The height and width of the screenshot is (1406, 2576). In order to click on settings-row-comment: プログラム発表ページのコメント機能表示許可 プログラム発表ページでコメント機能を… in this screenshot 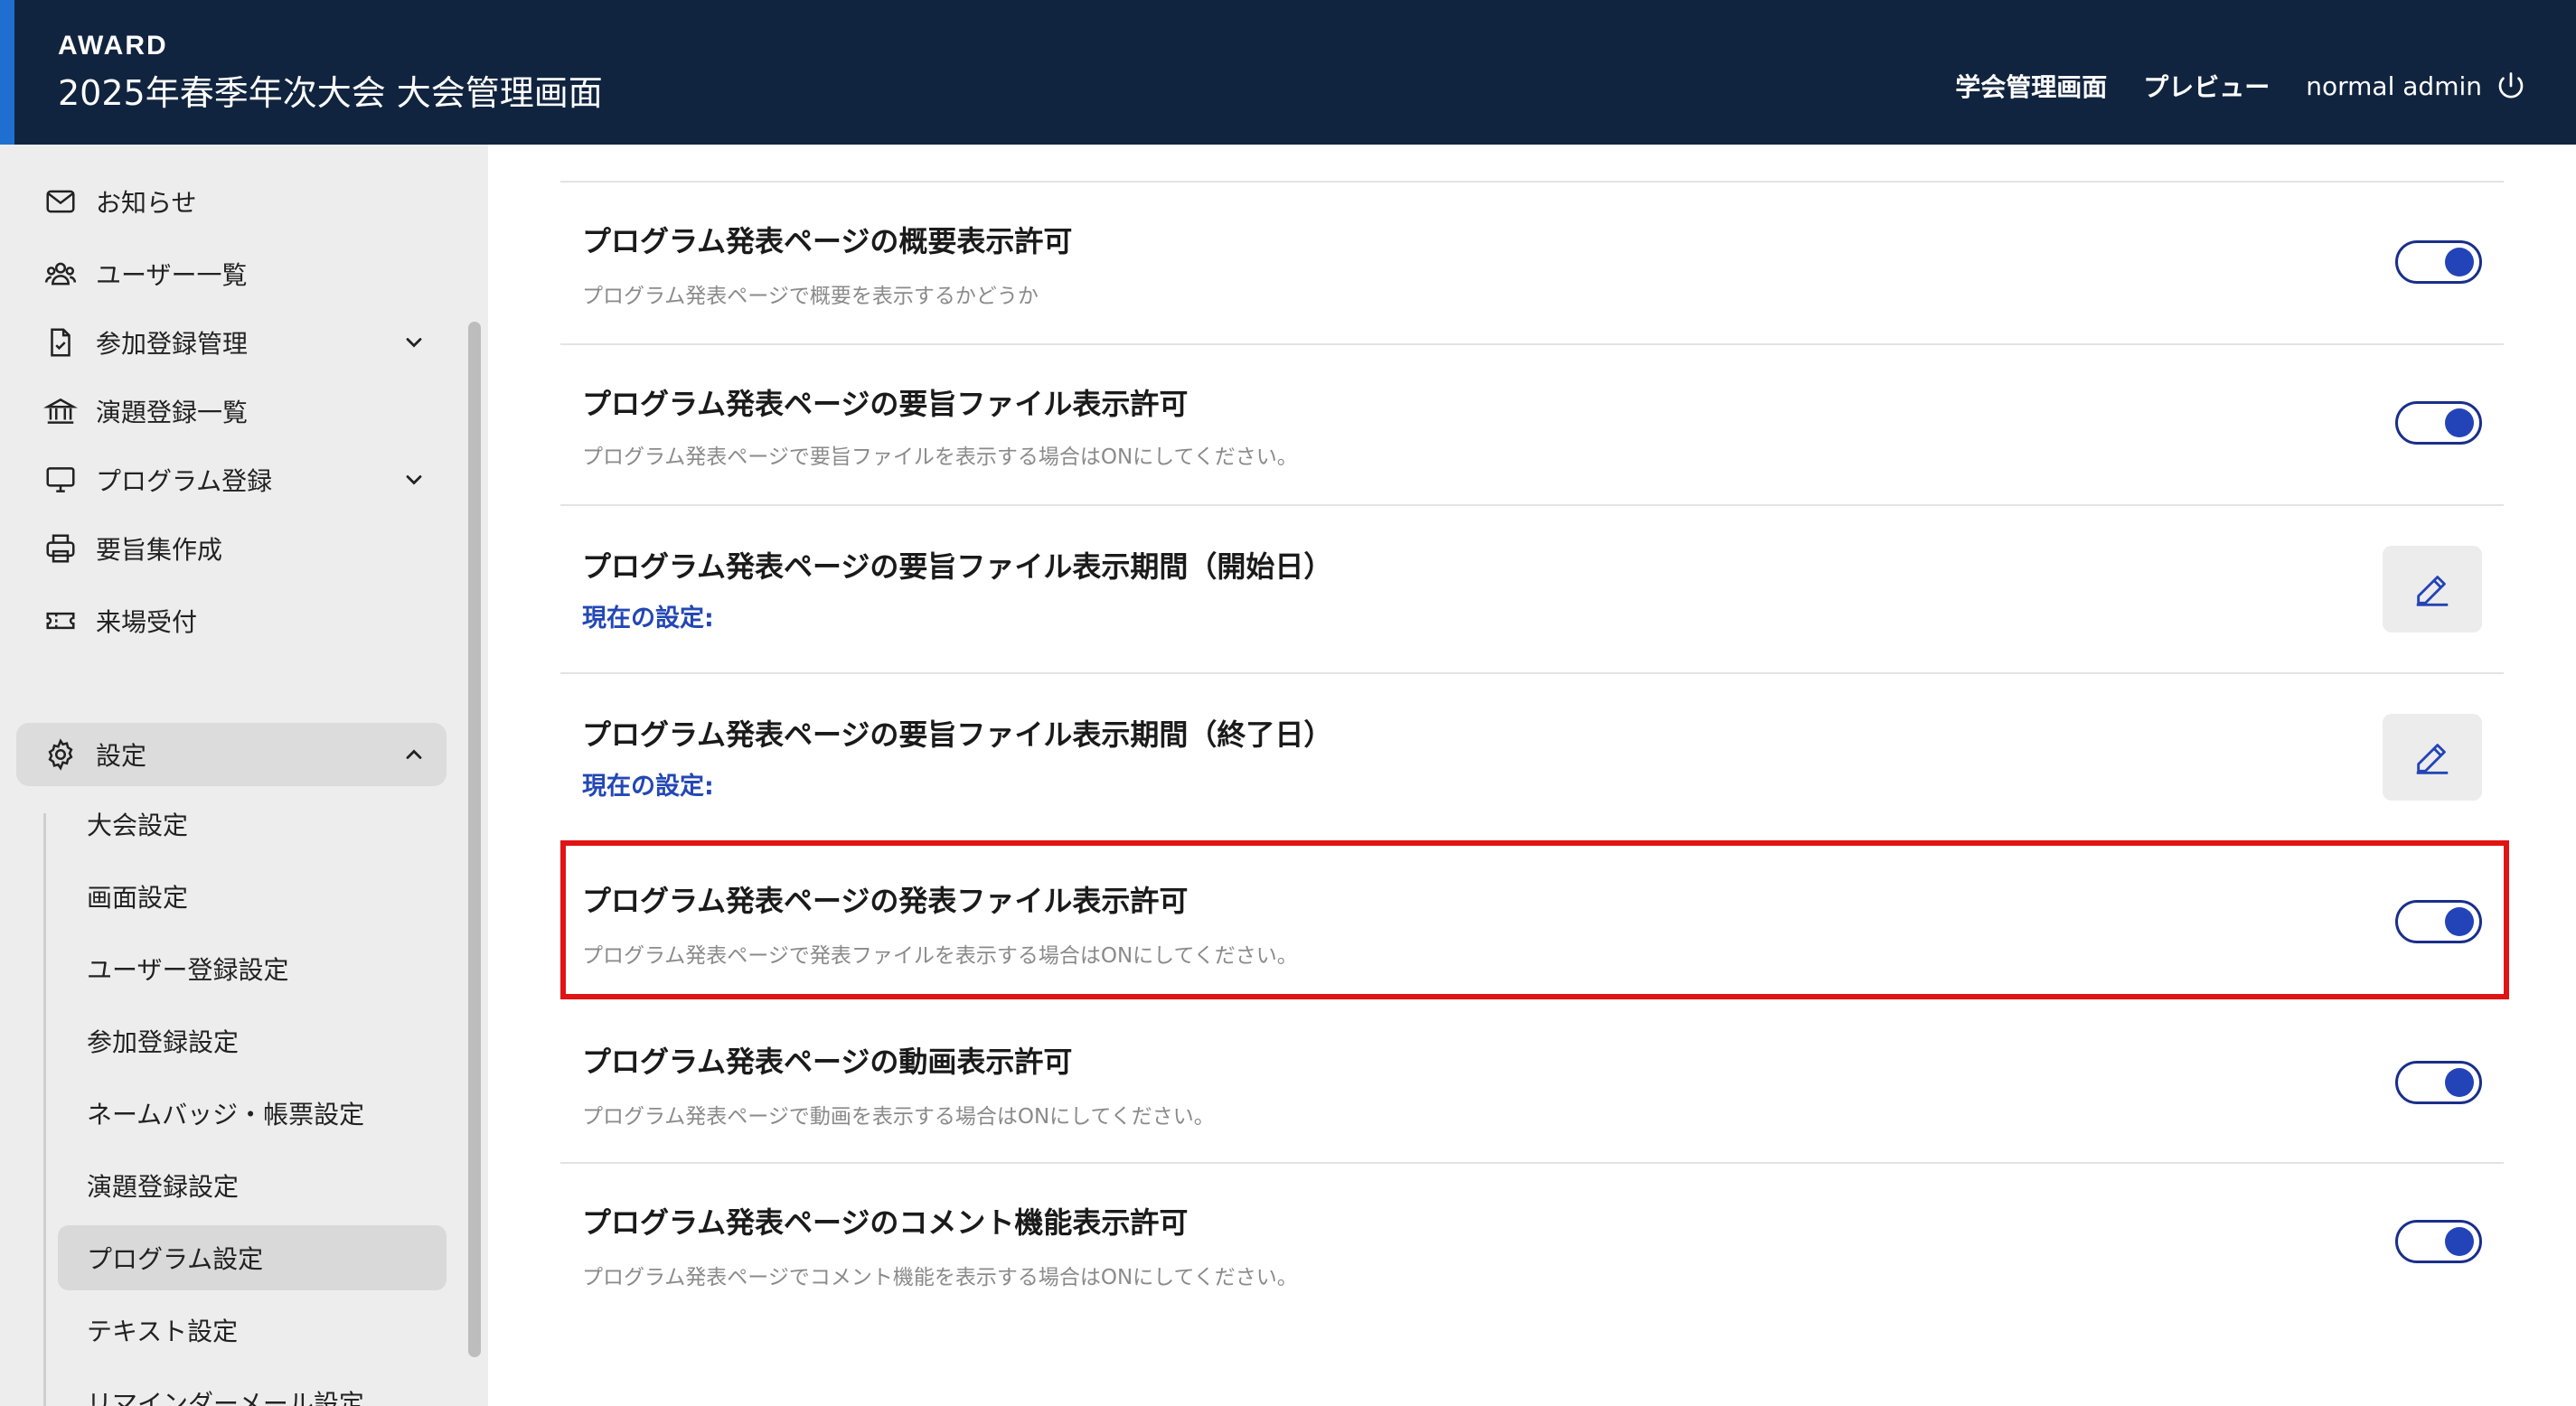, I will do `click(1532, 1245)`.